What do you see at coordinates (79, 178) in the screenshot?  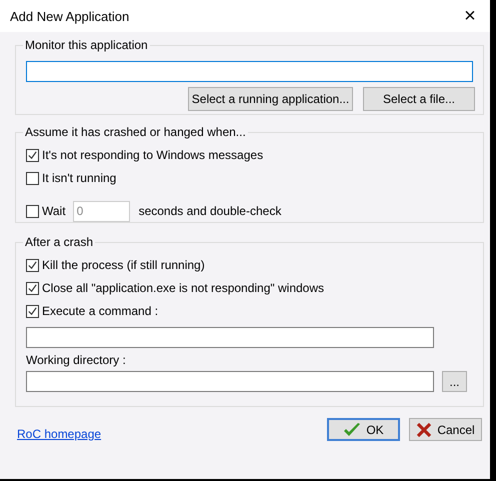 I see `checkbox-label: It isn't running` at bounding box center [79, 178].